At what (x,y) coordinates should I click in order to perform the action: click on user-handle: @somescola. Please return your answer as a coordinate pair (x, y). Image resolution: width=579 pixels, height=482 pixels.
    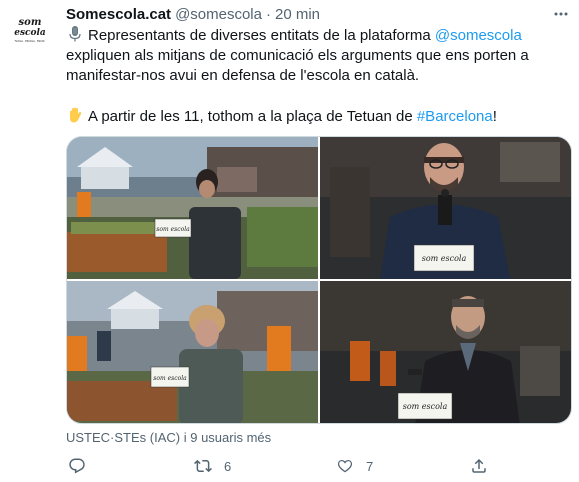
    Looking at the image, I should click on (218, 14).